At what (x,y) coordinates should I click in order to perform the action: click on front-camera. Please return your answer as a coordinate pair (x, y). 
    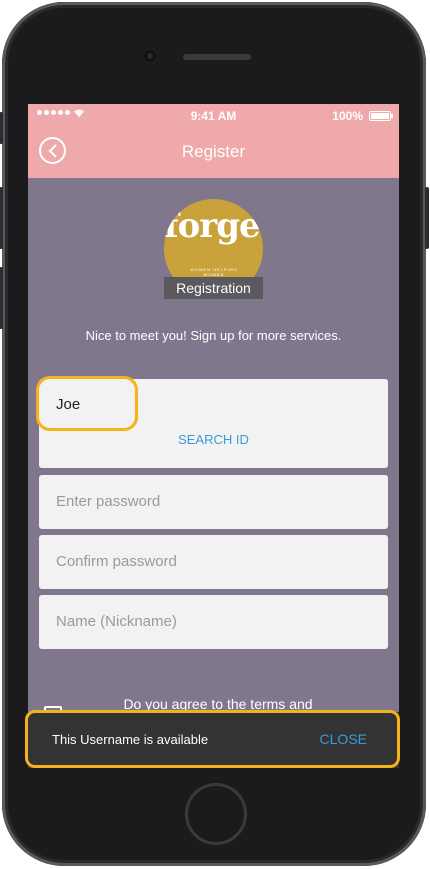
    Looking at the image, I should click on (150, 56).